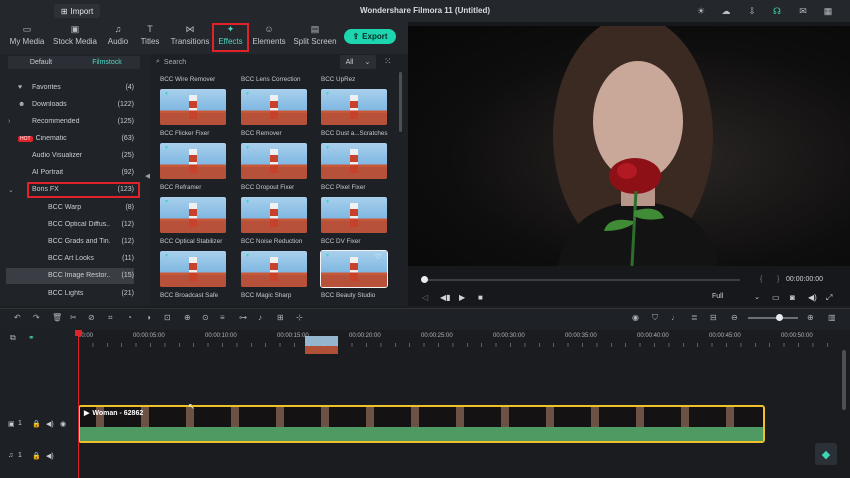 This screenshot has height=478, width=850. I want to click on camera-icon: ◙, so click(792, 297).